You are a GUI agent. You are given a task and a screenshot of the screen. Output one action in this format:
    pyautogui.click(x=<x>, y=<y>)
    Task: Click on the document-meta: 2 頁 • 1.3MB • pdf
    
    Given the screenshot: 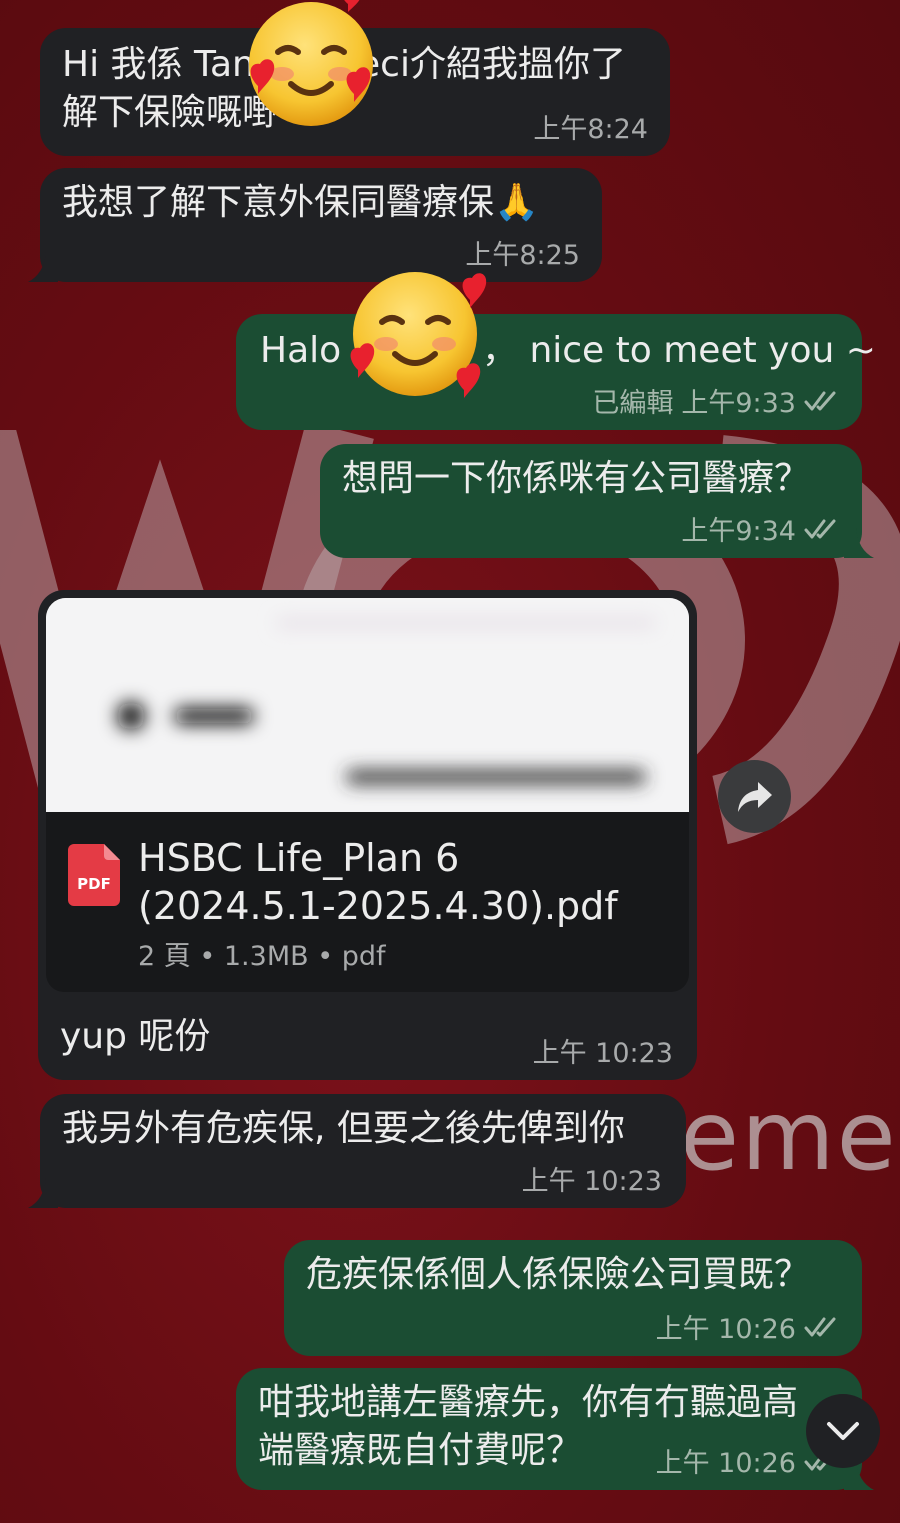 What is the action you would take?
    pyautogui.click(x=262, y=953)
    